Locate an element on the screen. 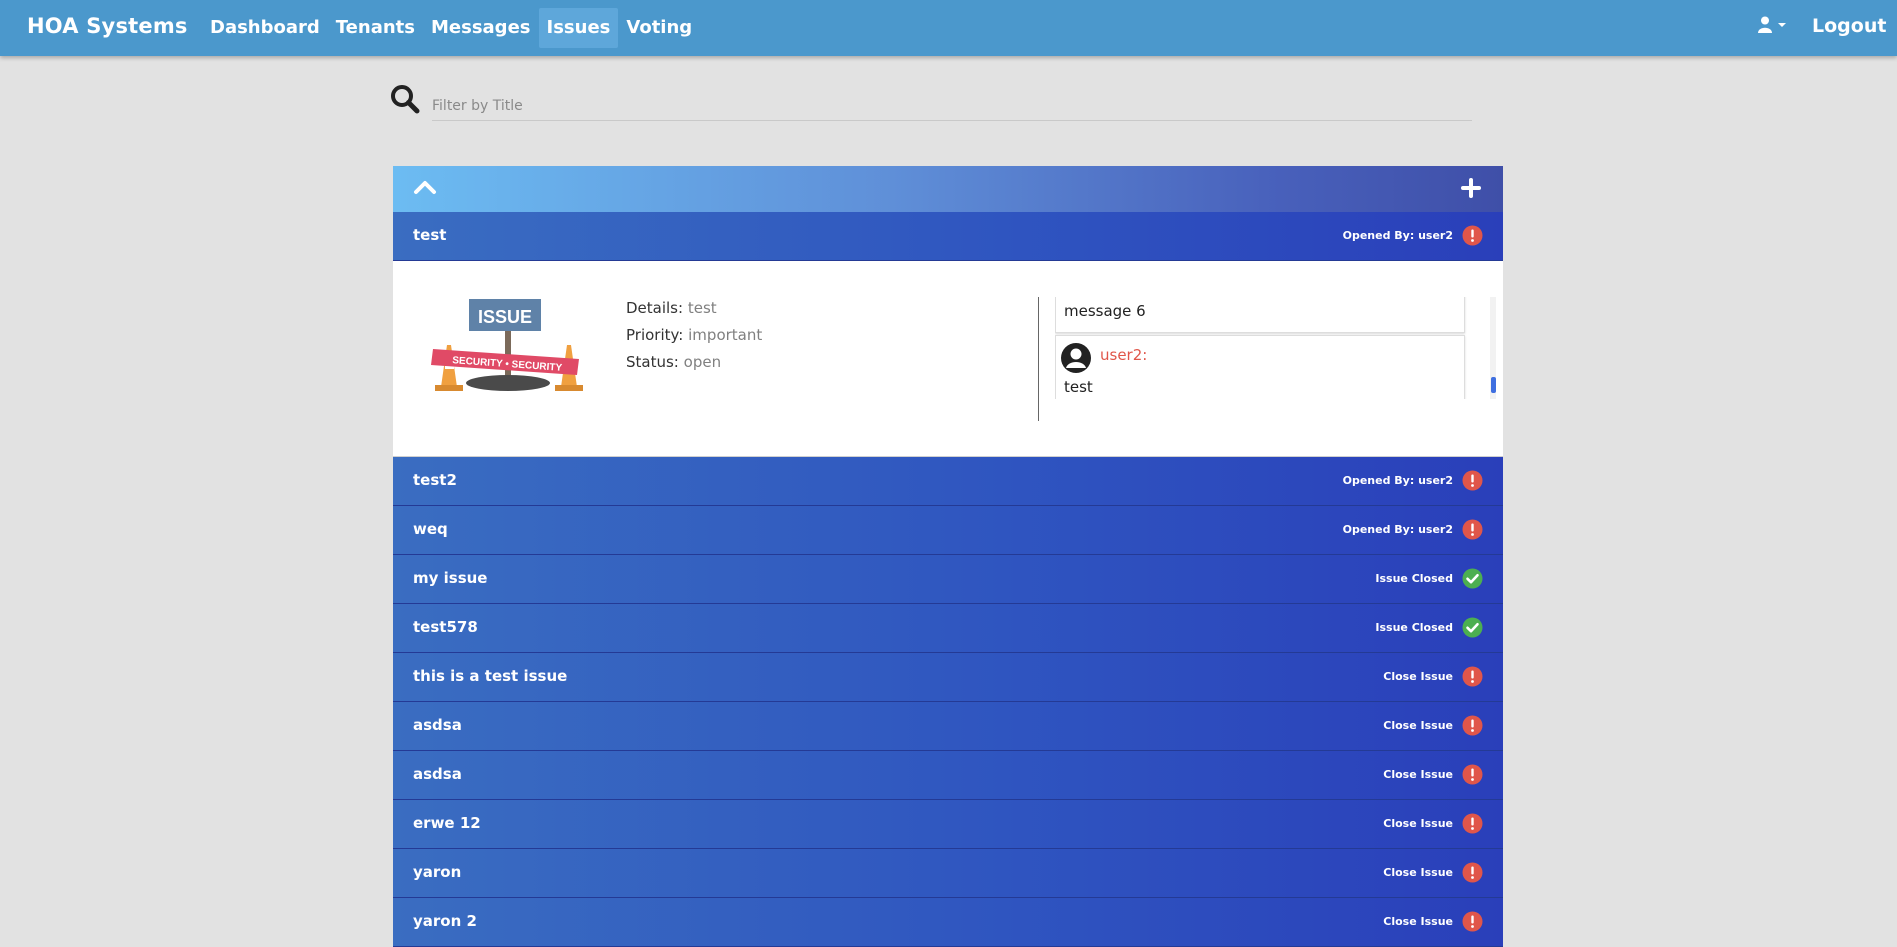 Image resolution: width=1897 pixels, height=947 pixels. issue-row: yaron 2 Close Issue is located at coordinates (948, 922).